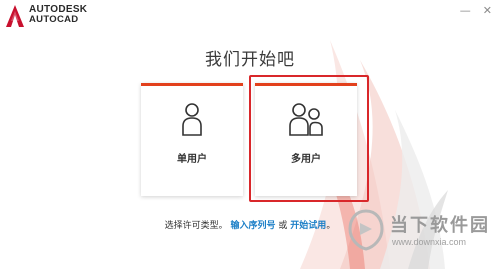 Image resolution: width=500 pixels, height=269 pixels. Describe the element at coordinates (308, 226) in the screenshot. I see `start-trial-link: 开始试用` at that location.